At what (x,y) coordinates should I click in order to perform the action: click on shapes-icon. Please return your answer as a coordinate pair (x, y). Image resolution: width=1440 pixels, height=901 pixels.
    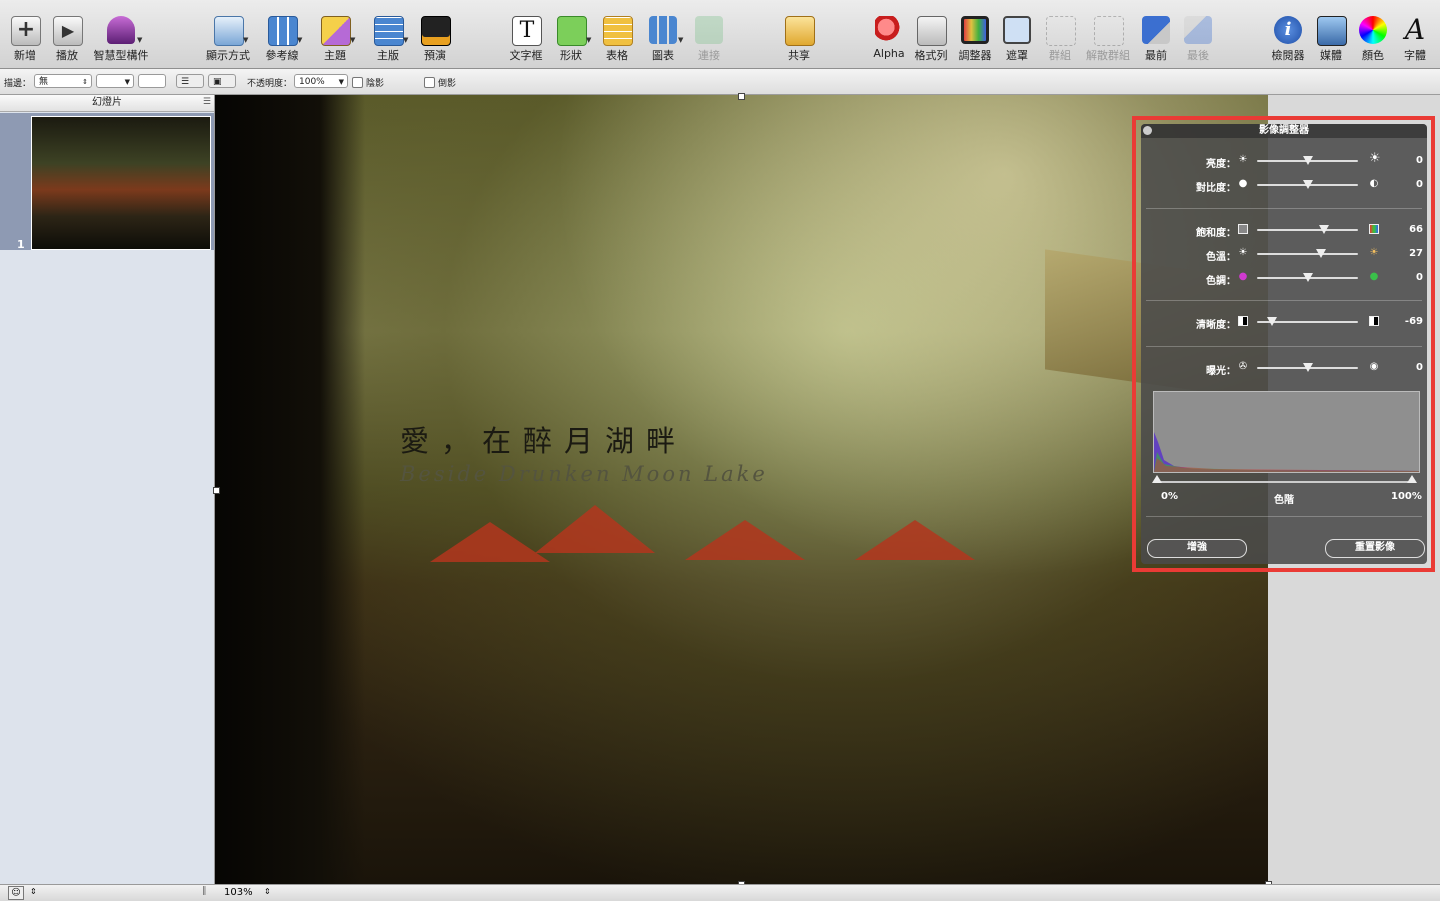
    Looking at the image, I should click on (572, 31).